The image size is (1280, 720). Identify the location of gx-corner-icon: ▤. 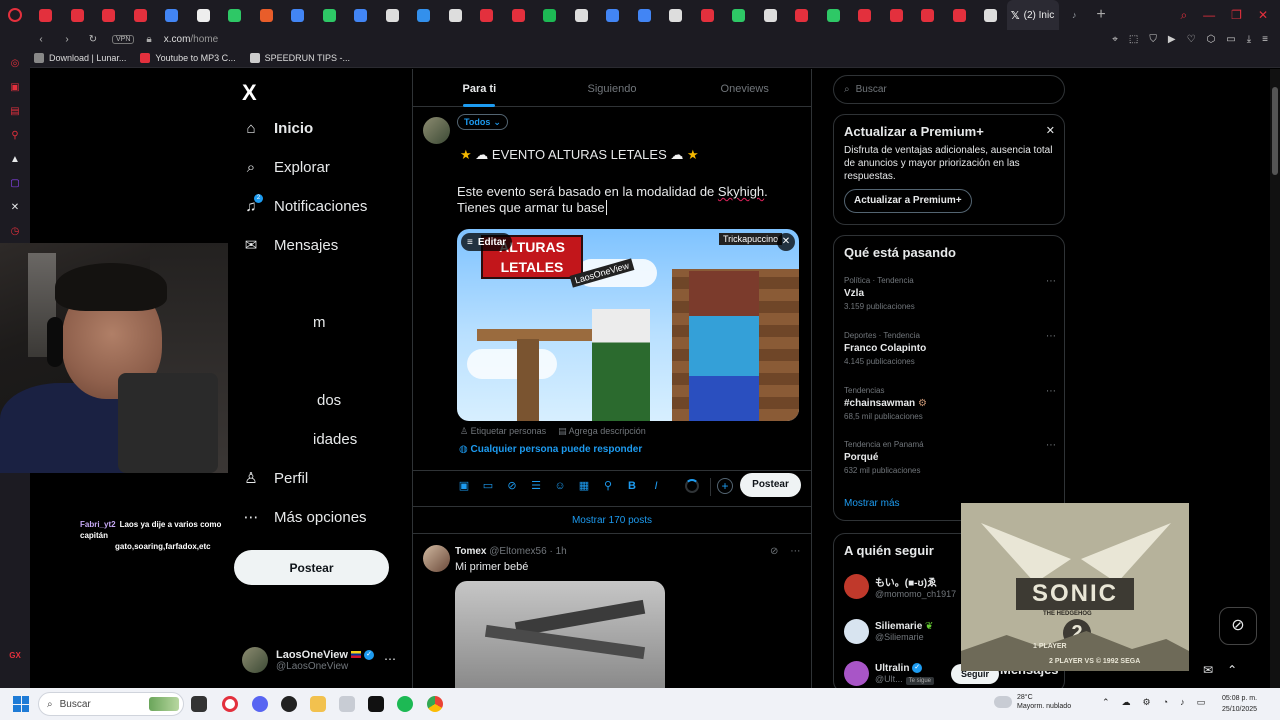
(15, 111).